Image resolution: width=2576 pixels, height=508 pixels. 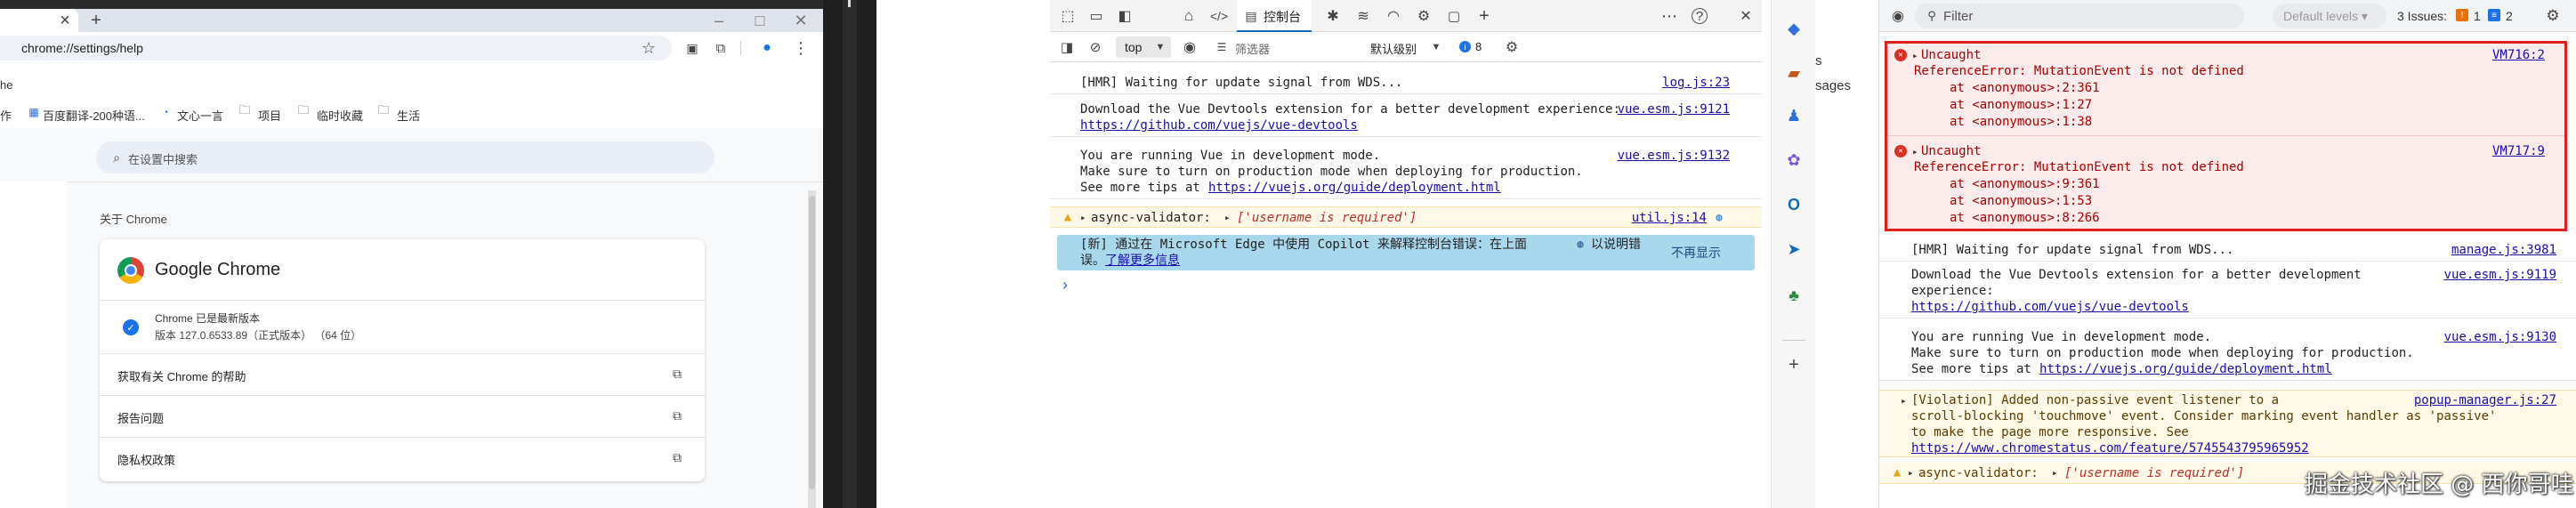 I want to click on source-link: vue.esm.js:9130, so click(x=2500, y=337).